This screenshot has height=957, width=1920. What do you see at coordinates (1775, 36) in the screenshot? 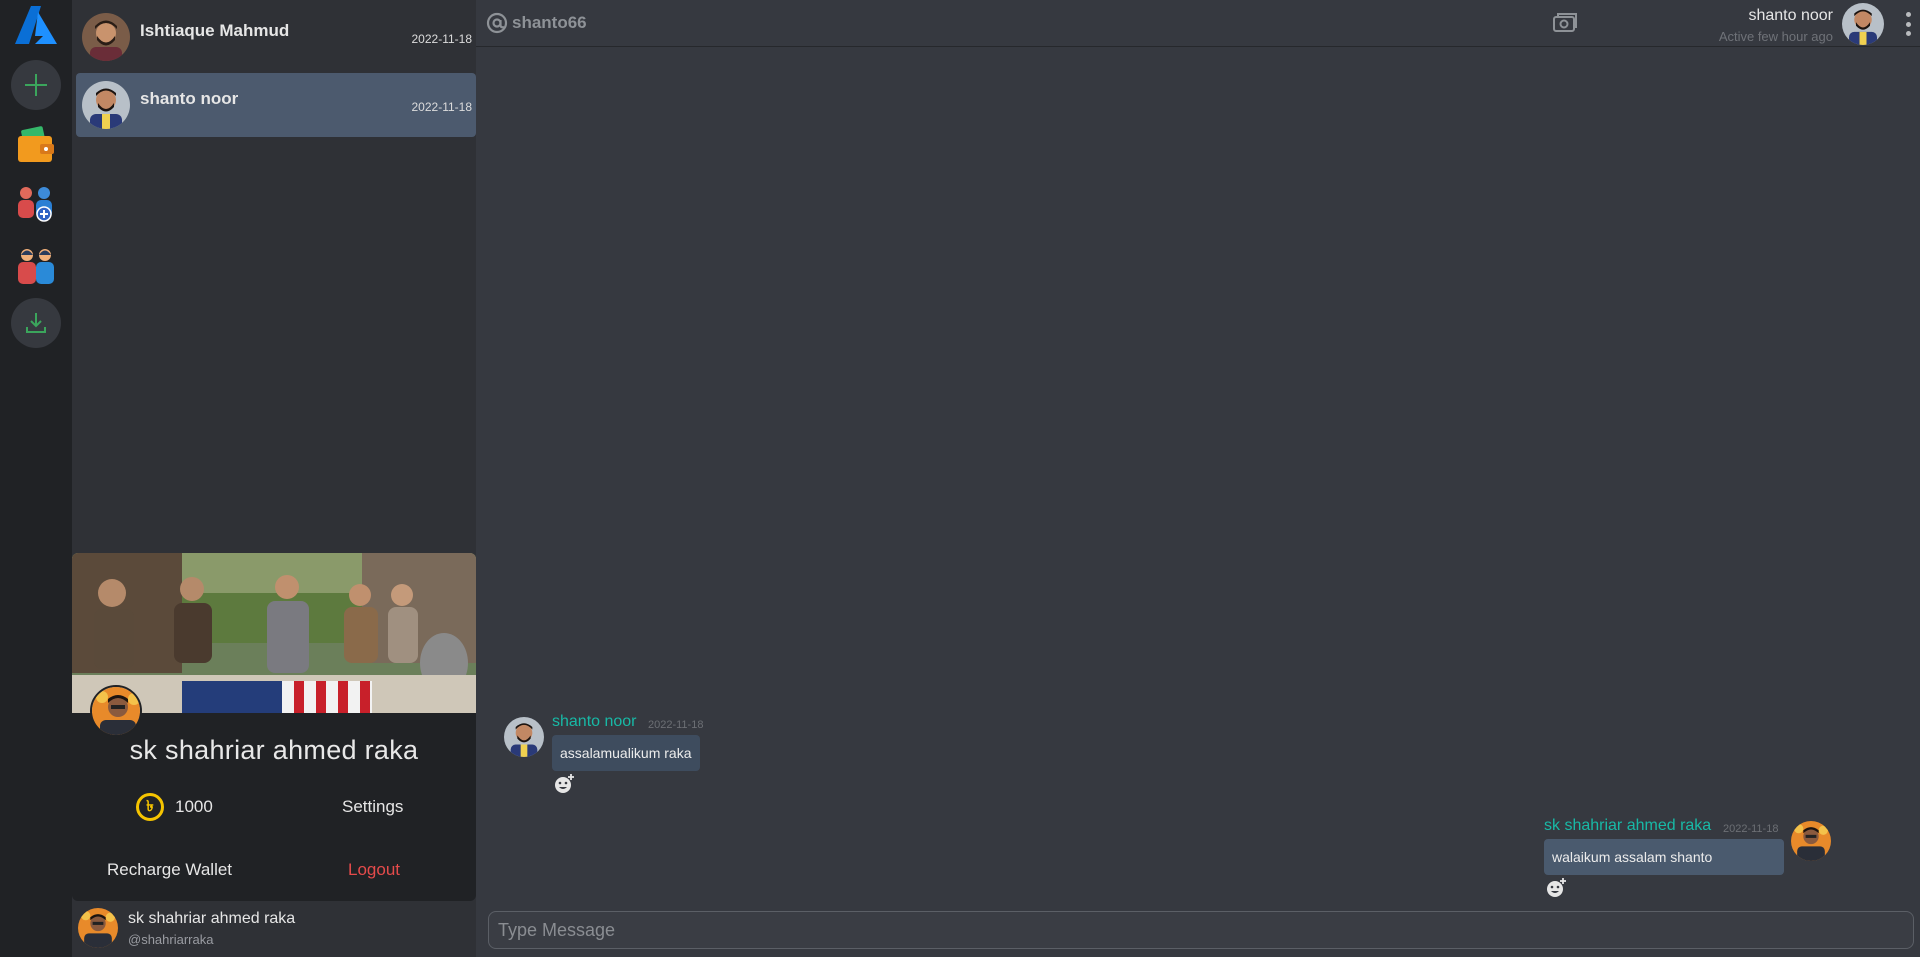
I see `peer-status: Active few hour ago` at bounding box center [1775, 36].